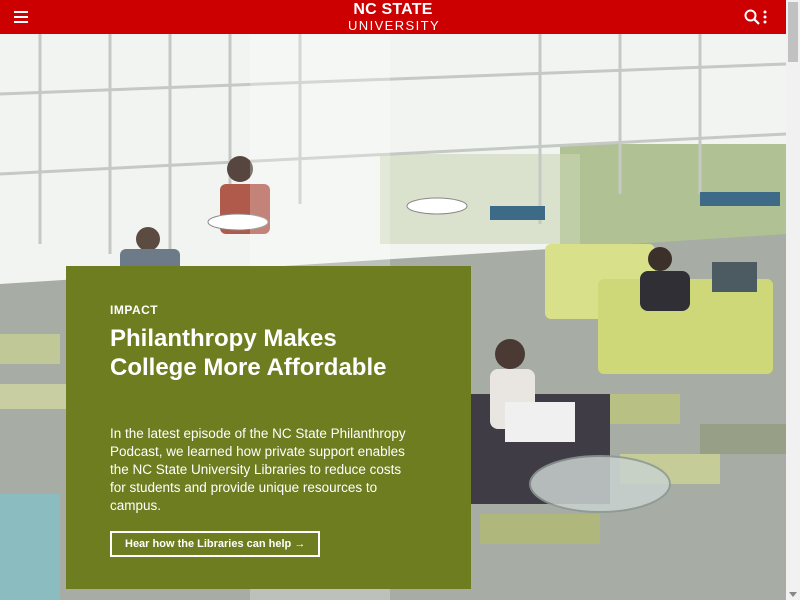  What do you see at coordinates (215, 544) in the screenshot?
I see `hear-libraries-button: Hear how the Libraries can help →` at bounding box center [215, 544].